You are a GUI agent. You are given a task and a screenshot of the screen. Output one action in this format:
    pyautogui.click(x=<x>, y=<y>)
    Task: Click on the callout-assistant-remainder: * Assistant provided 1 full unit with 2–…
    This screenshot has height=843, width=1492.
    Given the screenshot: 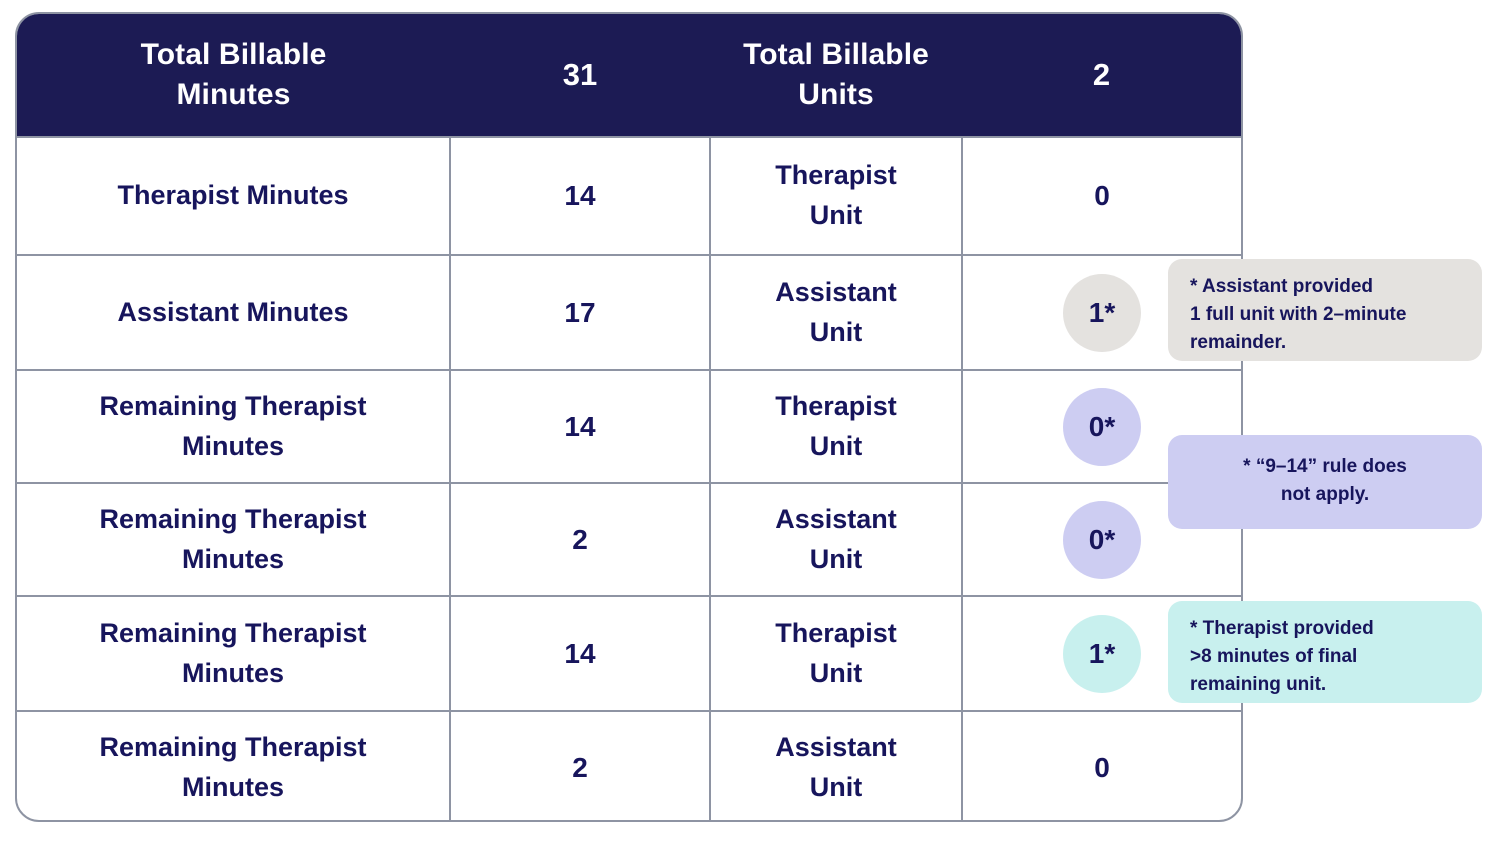 What is the action you would take?
    pyautogui.click(x=1325, y=310)
    